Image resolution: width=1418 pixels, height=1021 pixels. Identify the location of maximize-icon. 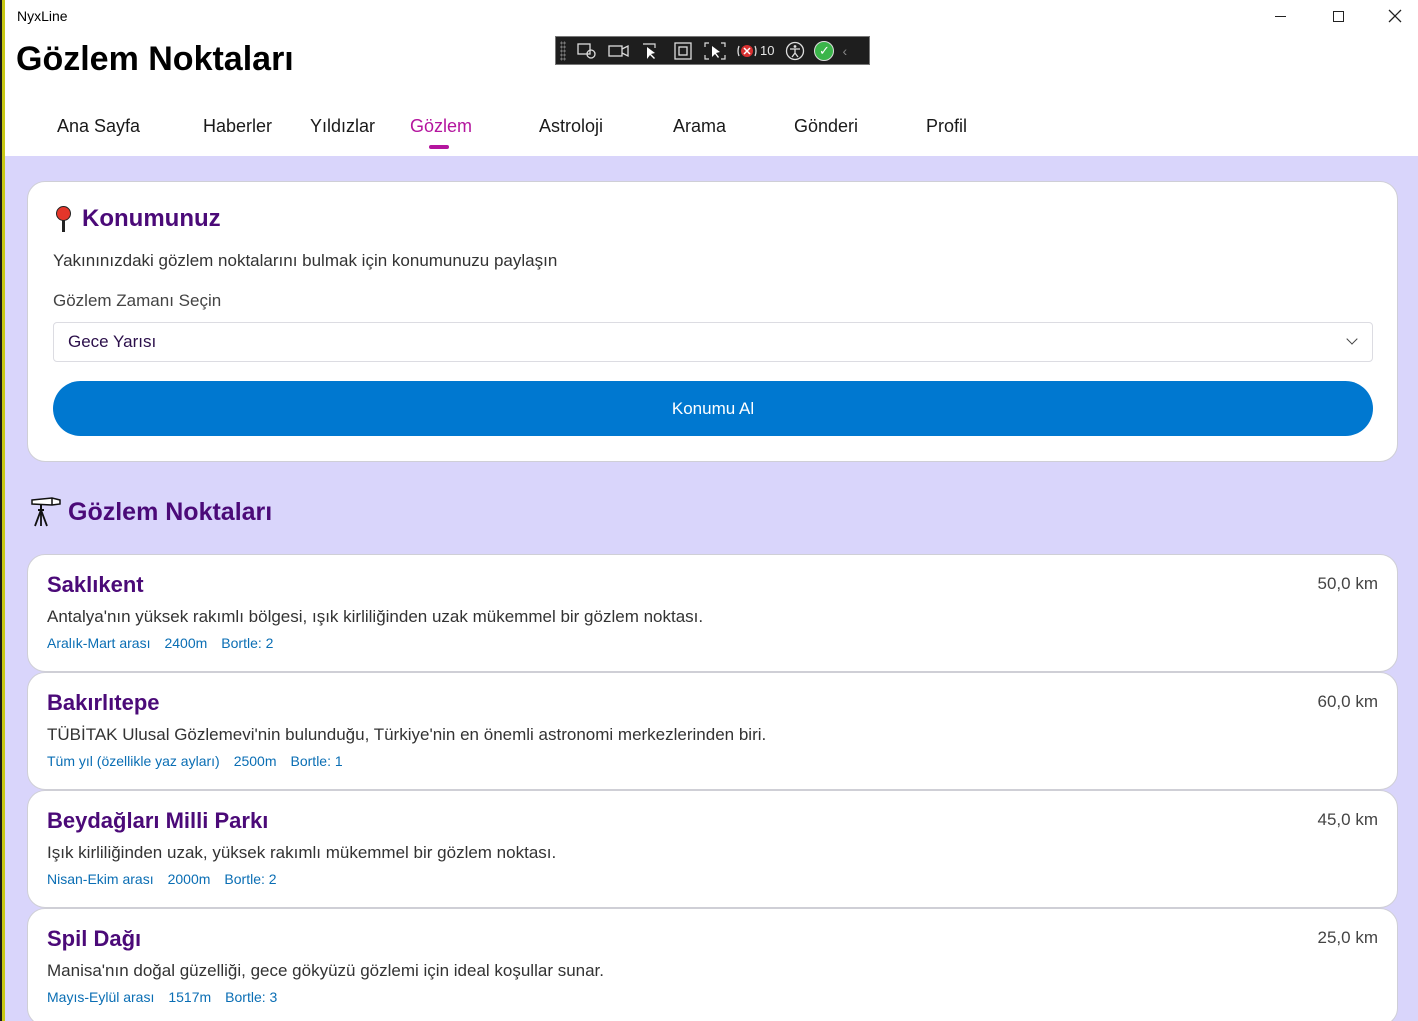
(1338, 16).